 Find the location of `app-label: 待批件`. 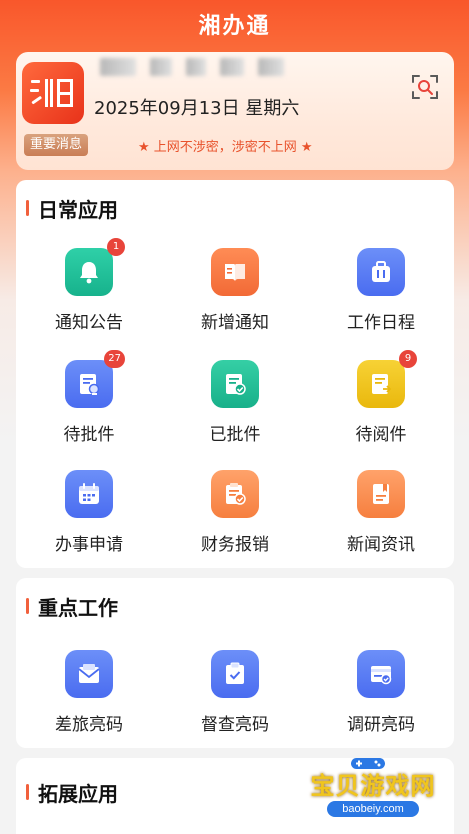

app-label: 待批件 is located at coordinates (89, 435).